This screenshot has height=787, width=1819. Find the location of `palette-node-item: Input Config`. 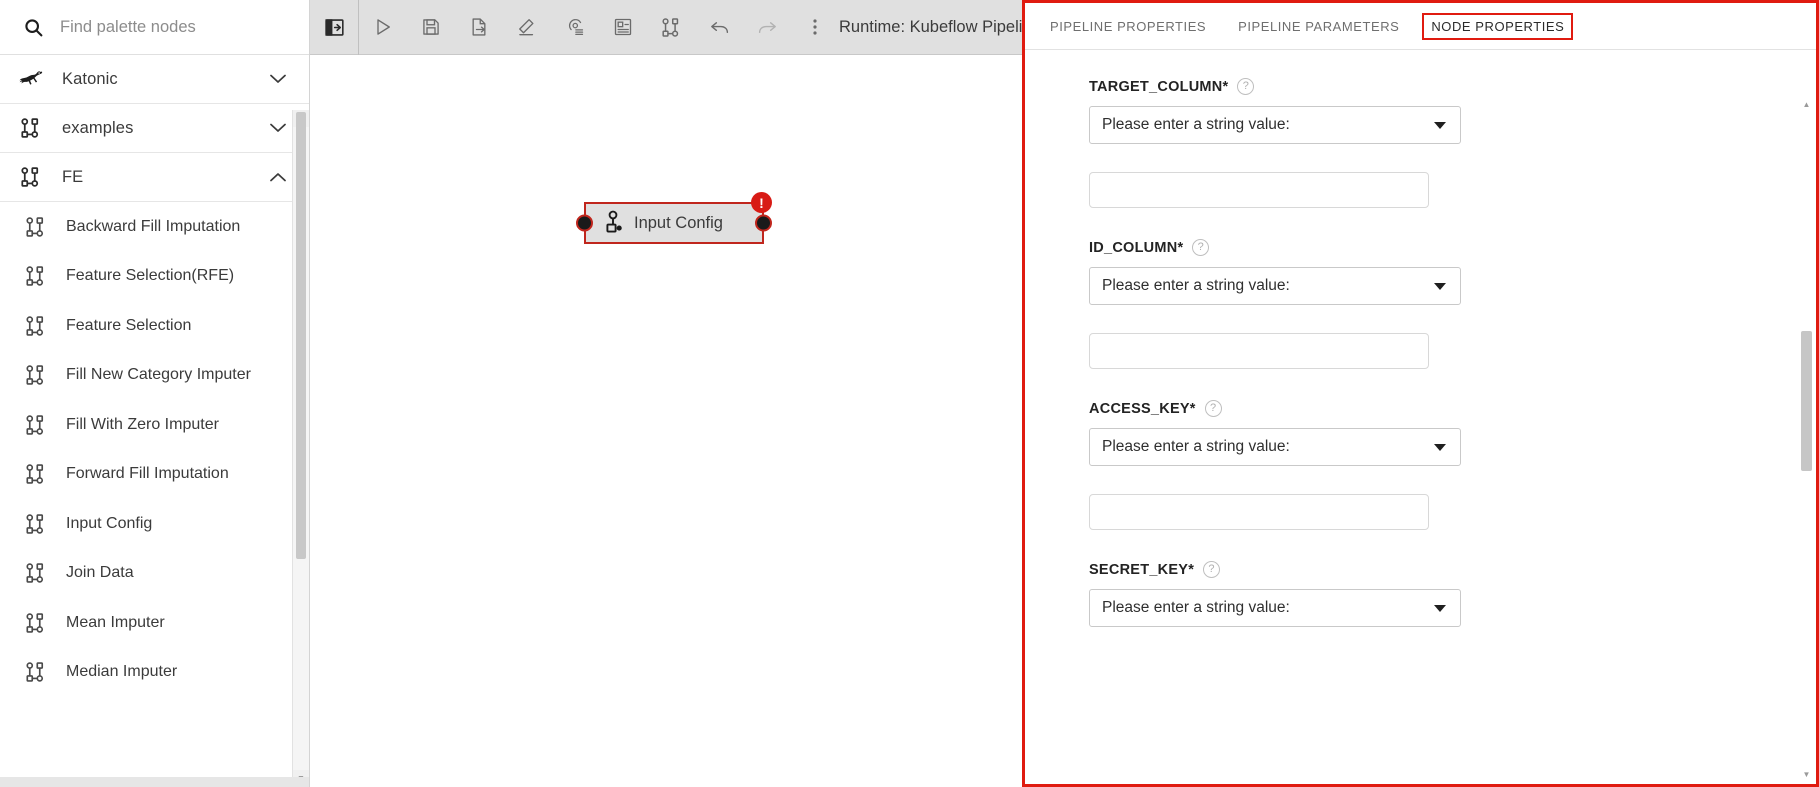

palette-node-item: Input Config is located at coordinates (154, 524).